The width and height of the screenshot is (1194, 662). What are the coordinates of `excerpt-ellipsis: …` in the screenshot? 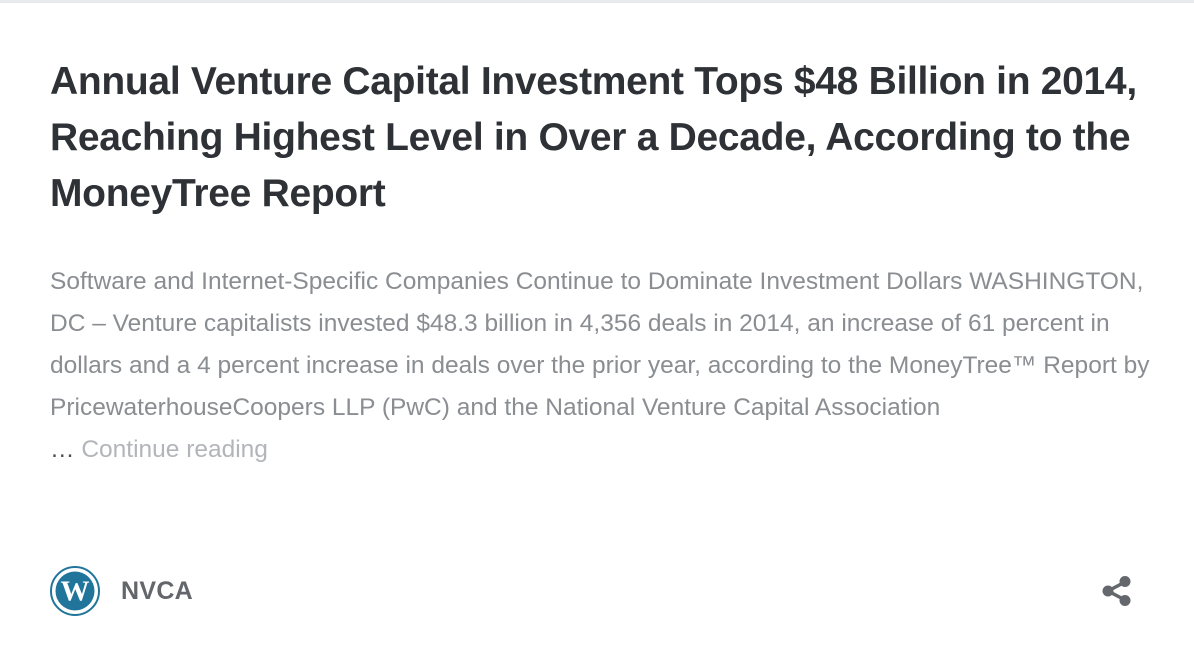 It's located at (62, 449).